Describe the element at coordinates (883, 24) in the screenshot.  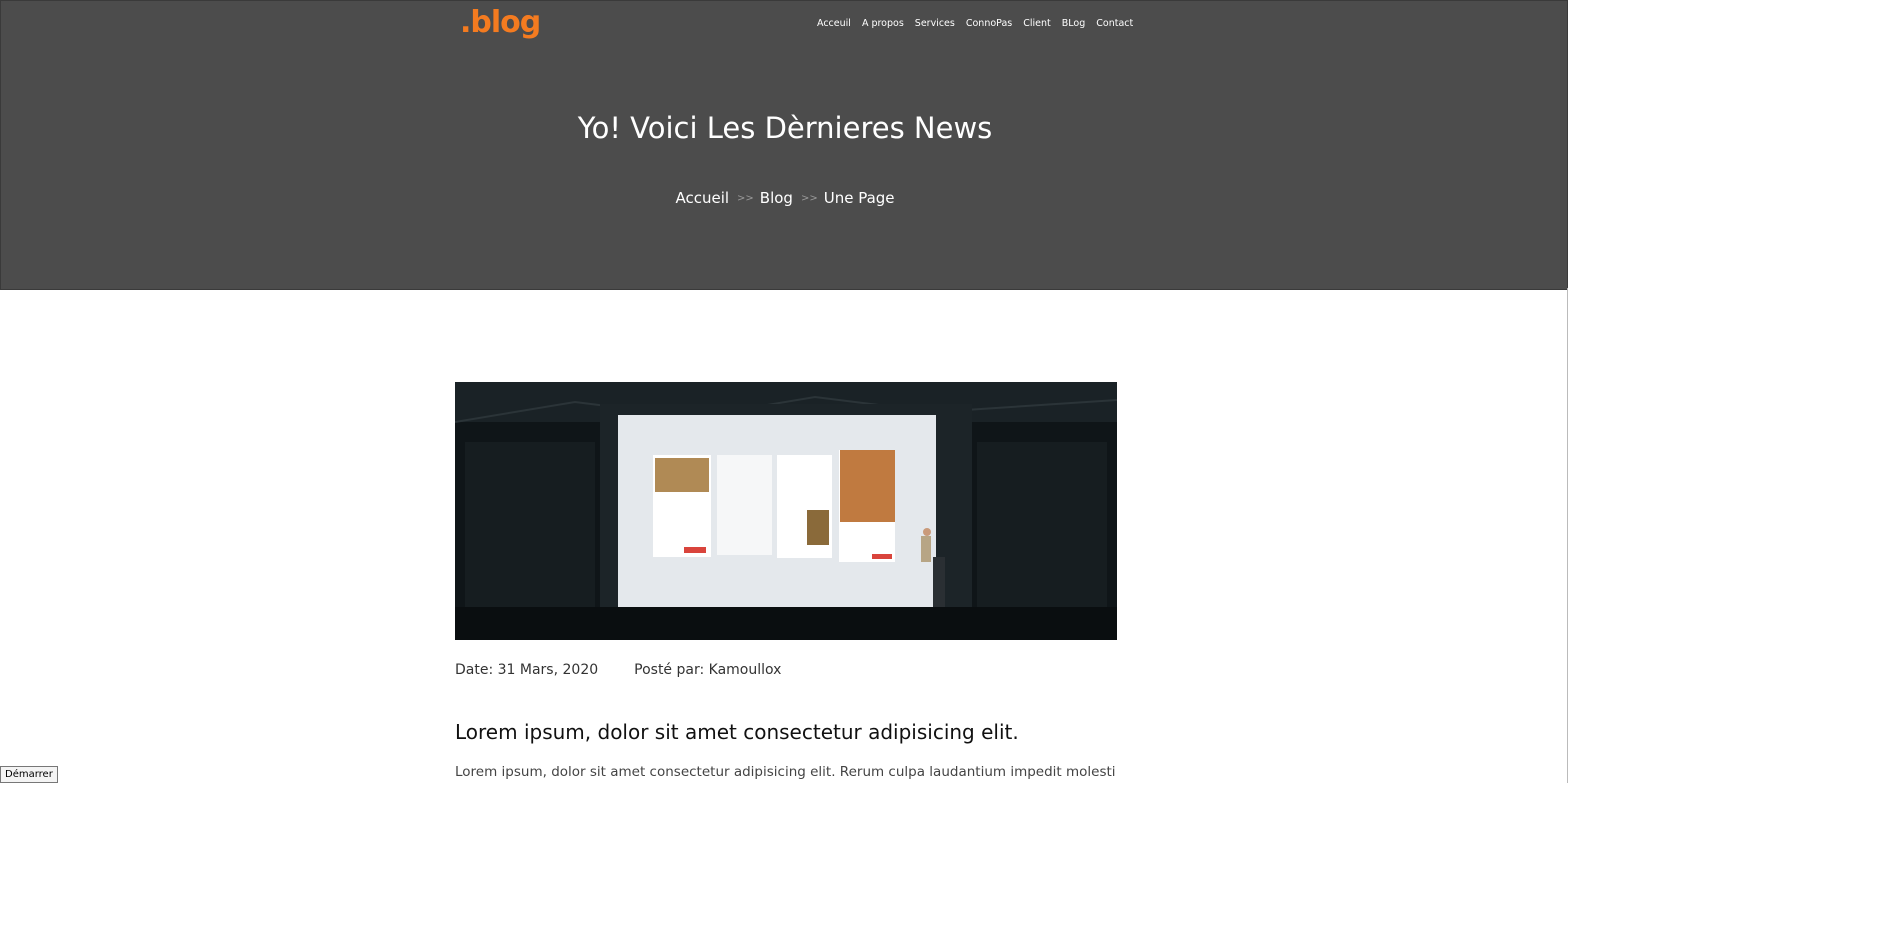
I see `nav-item-a-propos: A propos` at that location.